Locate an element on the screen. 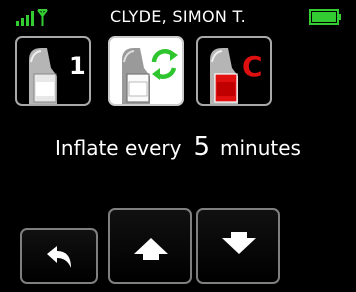 This screenshot has height=292, width=356. mode-continuous-button: C is located at coordinates (234, 71).